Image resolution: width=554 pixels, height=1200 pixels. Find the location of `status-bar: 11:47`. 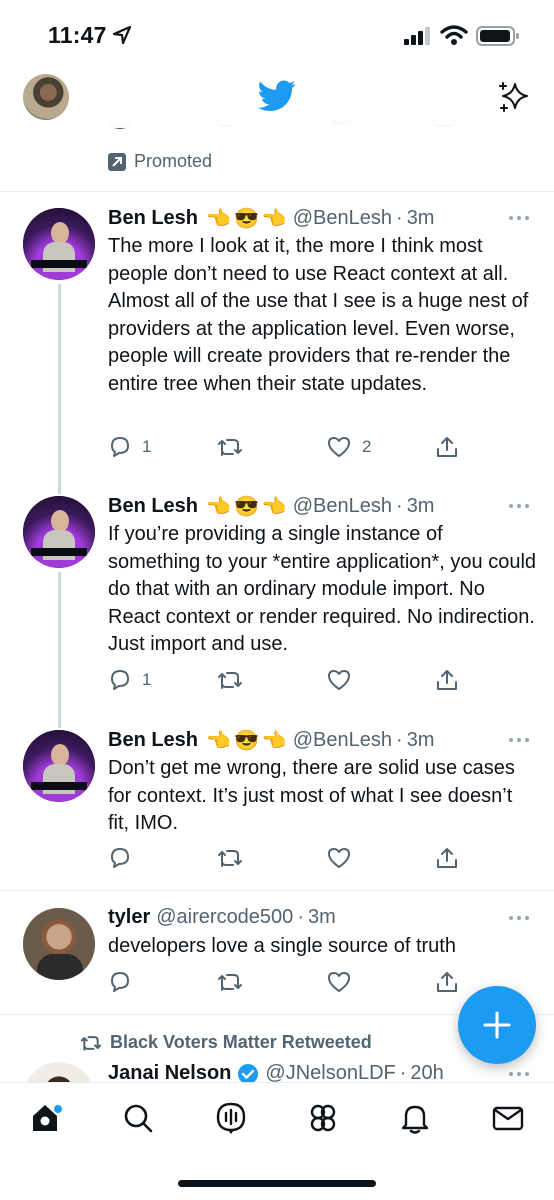

status-bar: 11:47 is located at coordinates (277, 33).